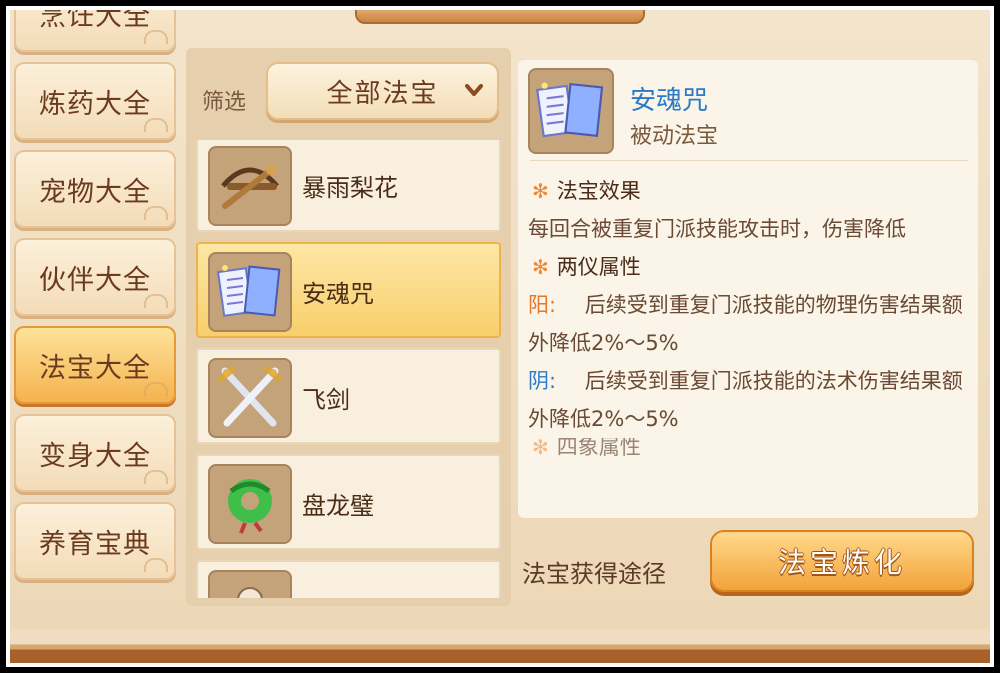 Image resolution: width=1000 pixels, height=673 pixels. I want to click on crossbow-icon, so click(250, 186).